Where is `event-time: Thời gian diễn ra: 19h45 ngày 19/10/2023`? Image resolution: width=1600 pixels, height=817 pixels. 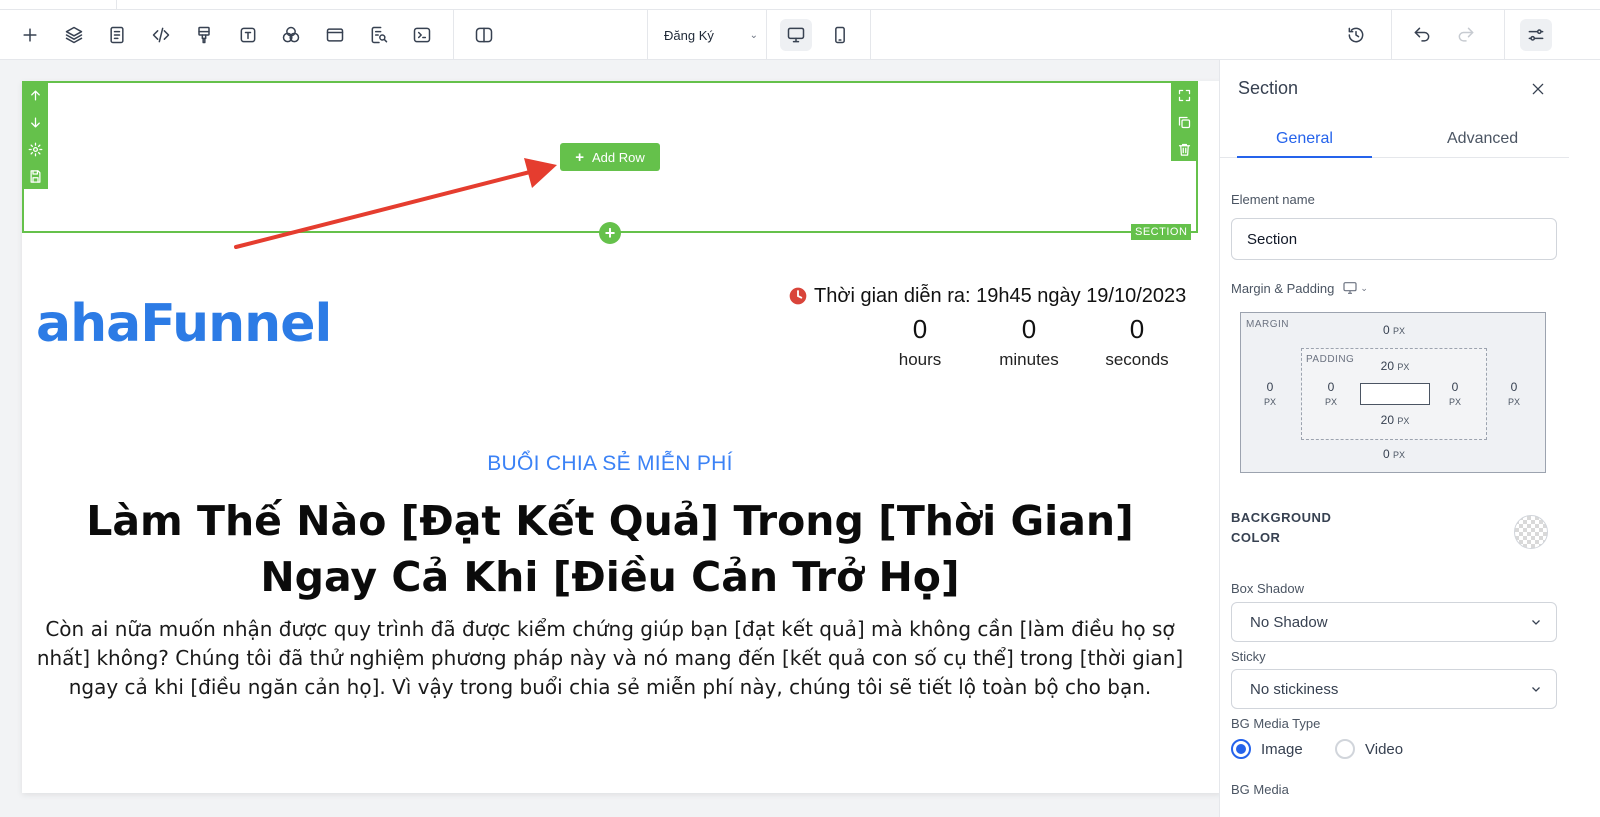 event-time: Thời gian diễn ra: 19h45 ngày 19/10/2023 is located at coordinates (987, 296).